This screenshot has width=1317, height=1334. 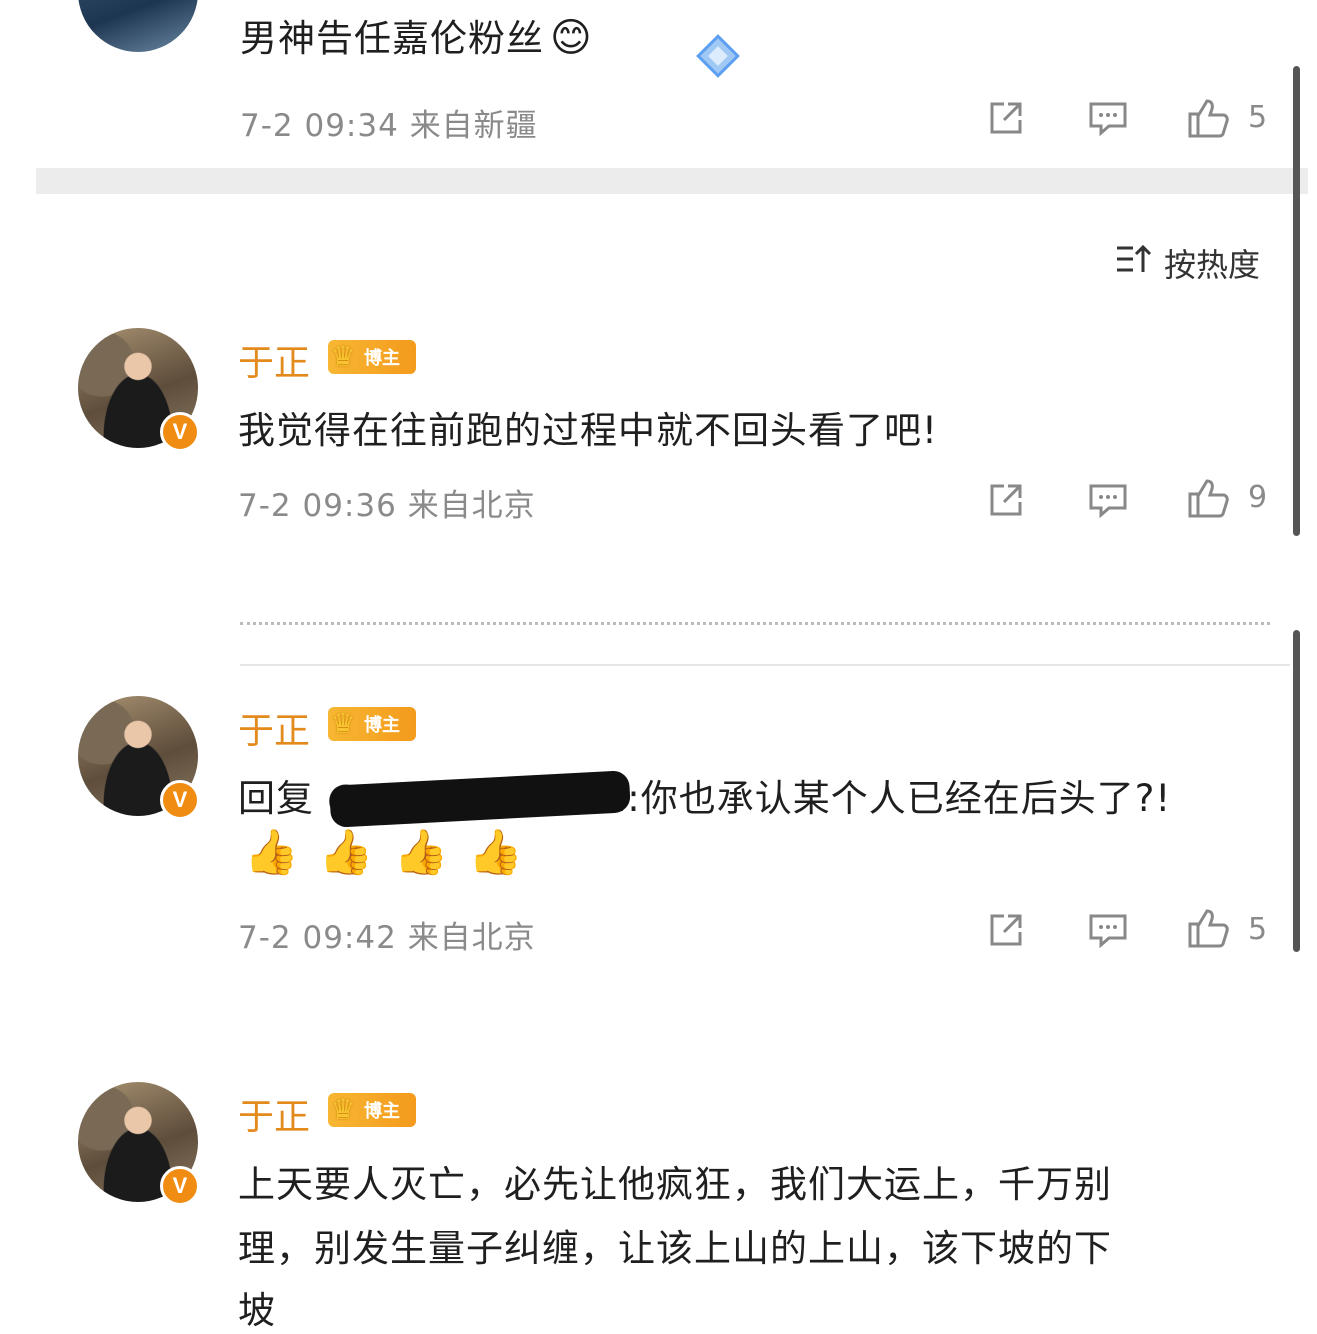 What do you see at coordinates (675, 1184) in the screenshot?
I see `comment-text-line: 上天要人灭亡，必先让他疯狂，我们大运上，千万别` at bounding box center [675, 1184].